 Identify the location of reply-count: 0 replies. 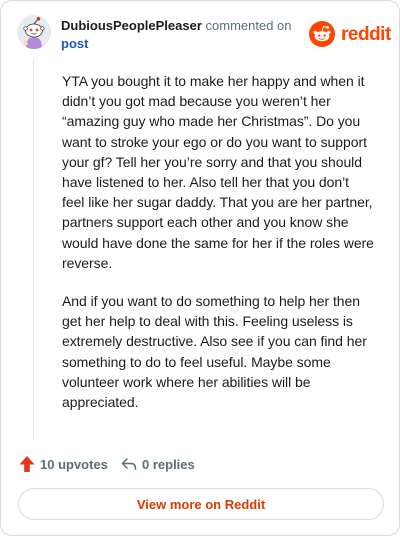
(168, 464).